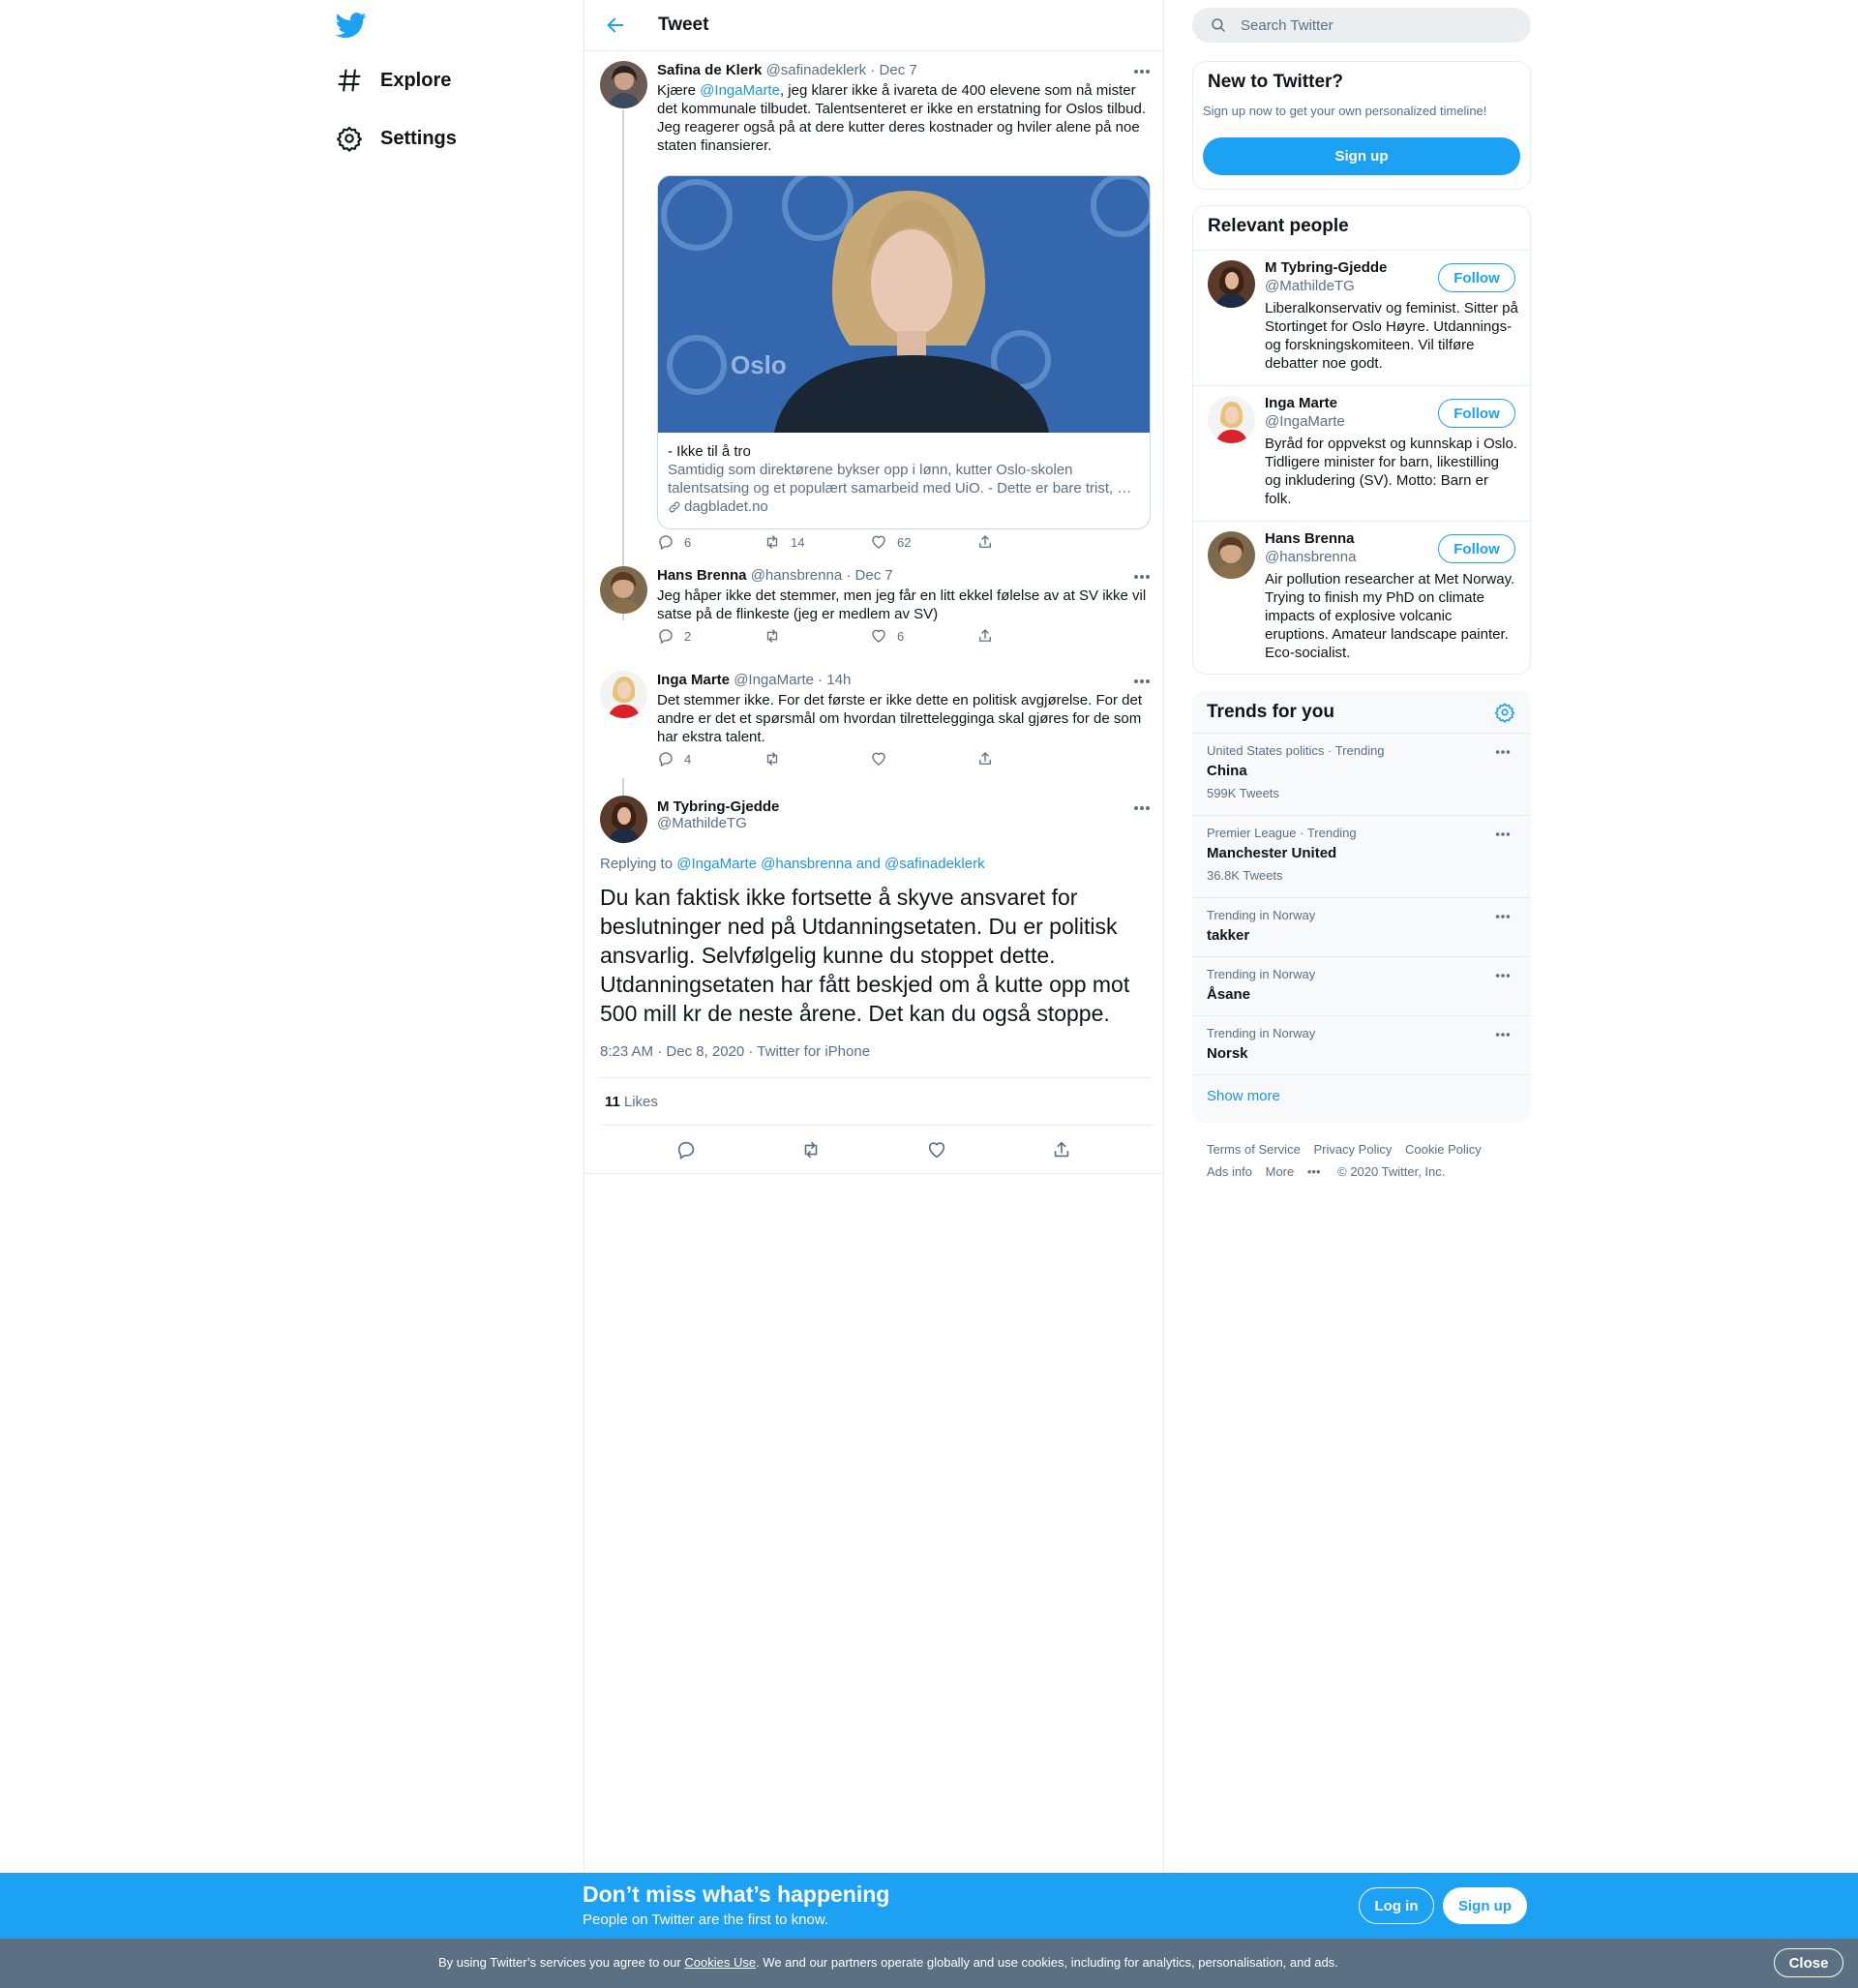  What do you see at coordinates (796, 575) in the screenshot?
I see `author-handle: @hansbrenna` at bounding box center [796, 575].